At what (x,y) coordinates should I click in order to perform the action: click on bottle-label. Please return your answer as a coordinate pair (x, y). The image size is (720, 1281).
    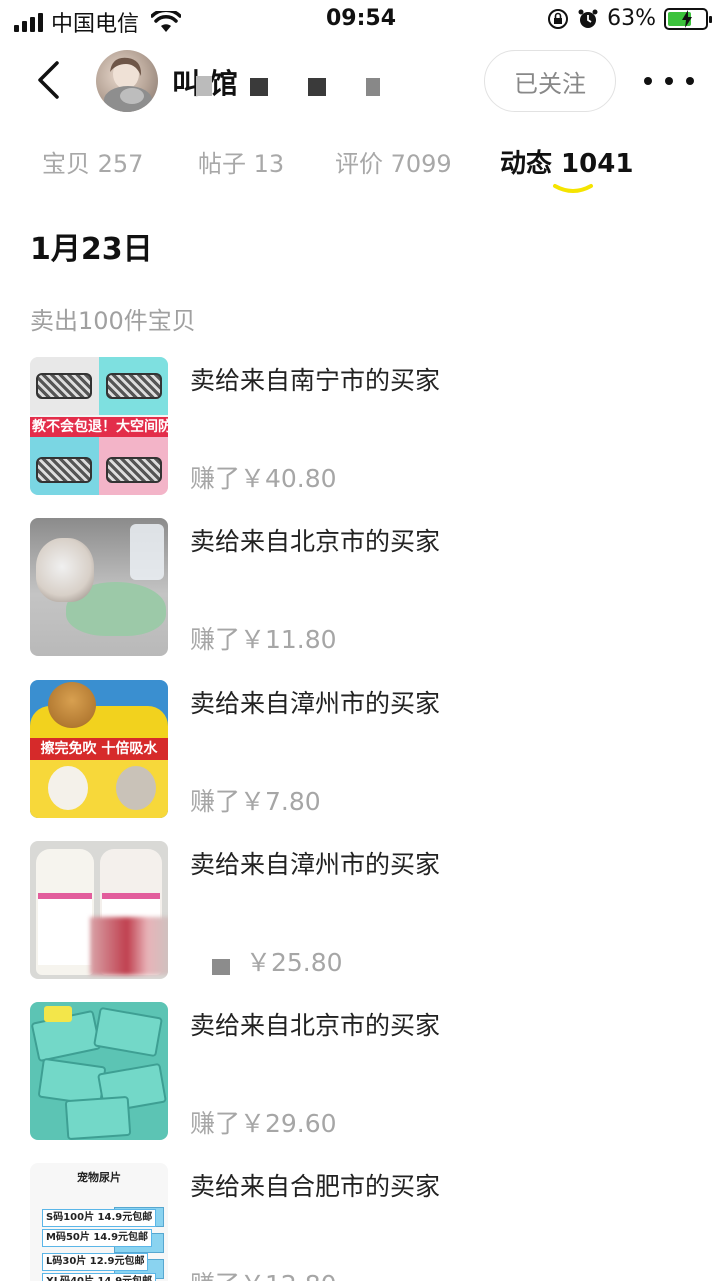
    Looking at the image, I should click on (65, 929).